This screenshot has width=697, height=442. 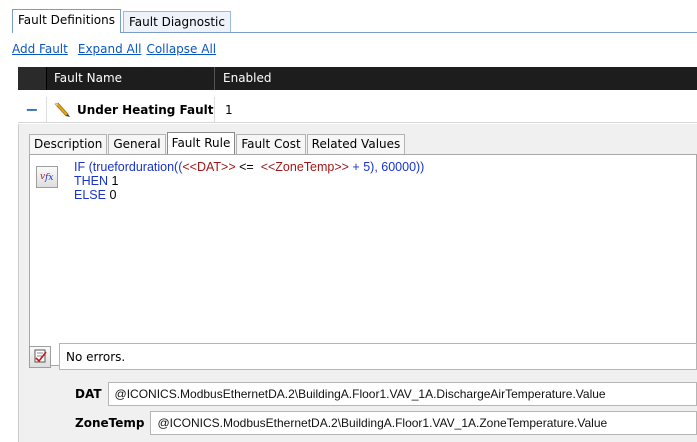 What do you see at coordinates (209, 167) in the screenshot?
I see `dat-variable-tag: <<DAT>>` at bounding box center [209, 167].